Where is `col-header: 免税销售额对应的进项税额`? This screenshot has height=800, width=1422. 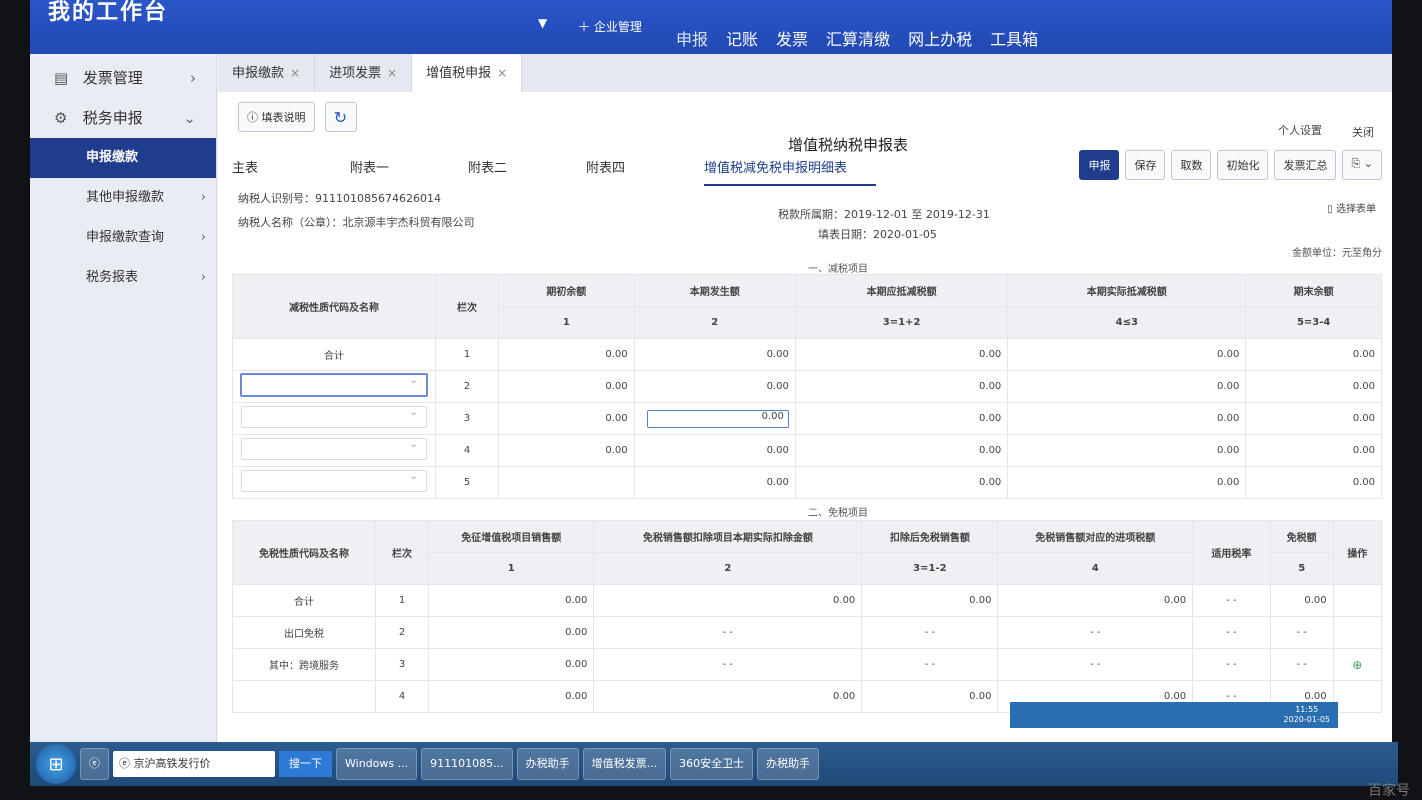
col-header: 免税销售额对应的进项税额 is located at coordinates (1095, 536).